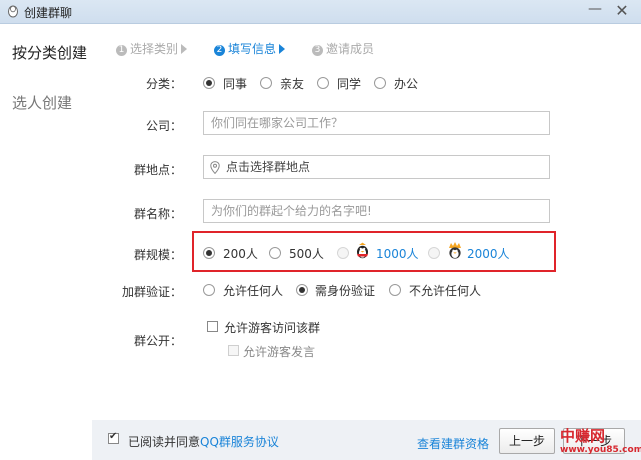 The height and width of the screenshot is (460, 641). What do you see at coordinates (268, 167) in the screenshot?
I see `location-input-text: 点击选择群地点` at bounding box center [268, 167].